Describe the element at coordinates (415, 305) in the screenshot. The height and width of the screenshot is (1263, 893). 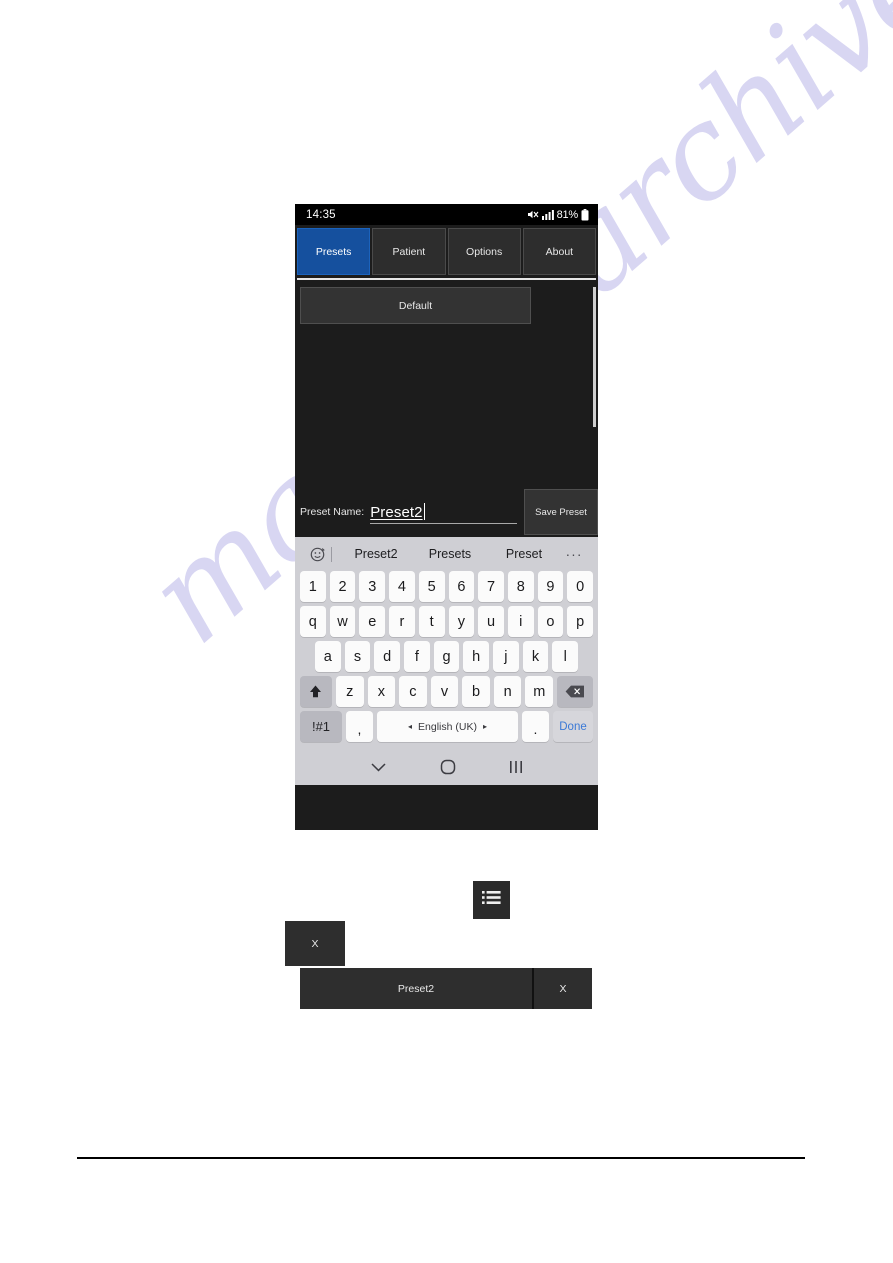
I see `preset-list-item-default: Default` at that location.